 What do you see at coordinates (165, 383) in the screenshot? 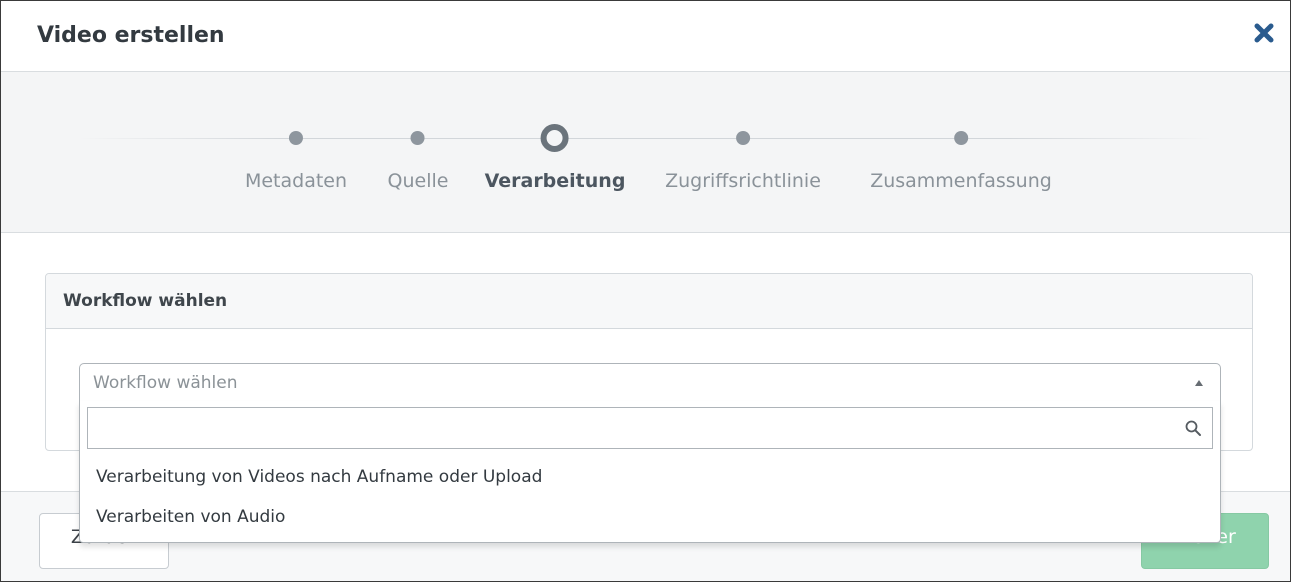
I see `select-placeholder: Workflow wählen` at bounding box center [165, 383].